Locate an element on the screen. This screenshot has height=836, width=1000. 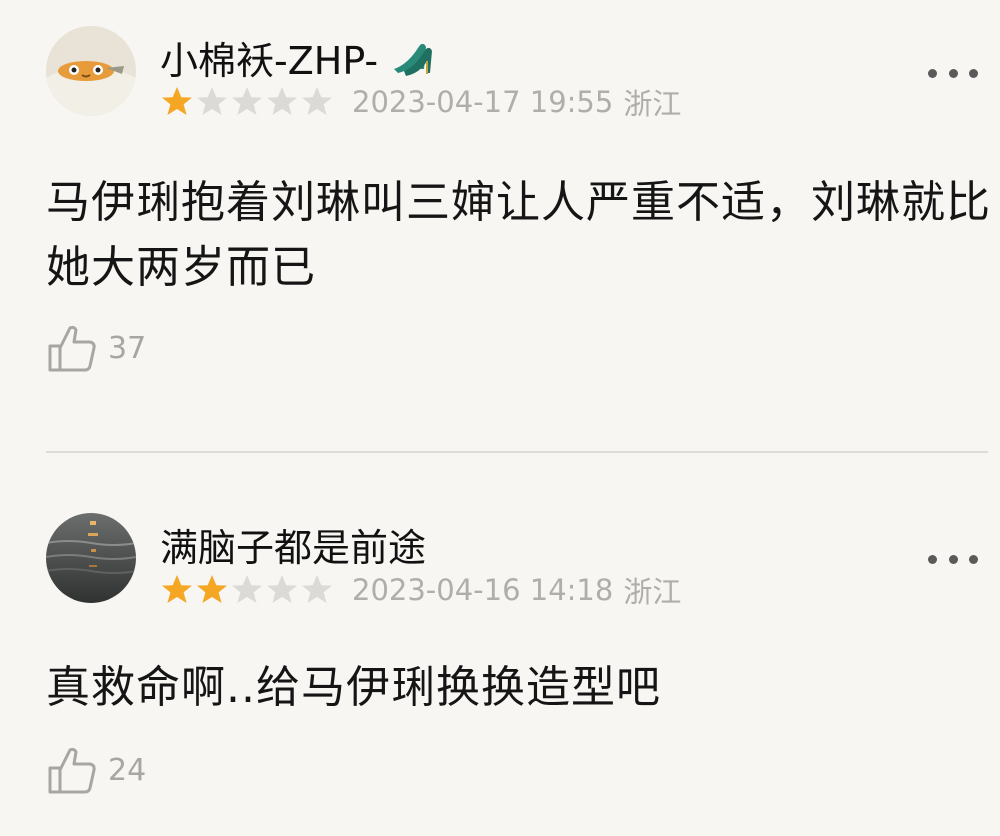
like-button: 37 is located at coordinates (96, 348).